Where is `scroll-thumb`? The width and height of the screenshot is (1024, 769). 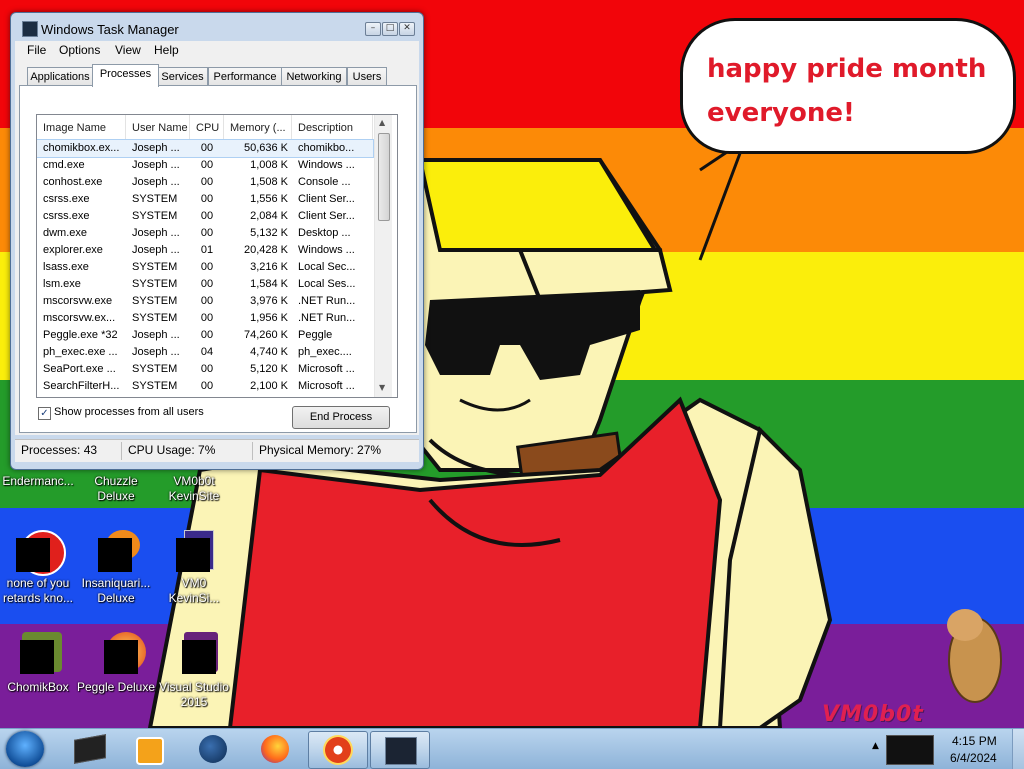
scroll-thumb is located at coordinates (384, 177).